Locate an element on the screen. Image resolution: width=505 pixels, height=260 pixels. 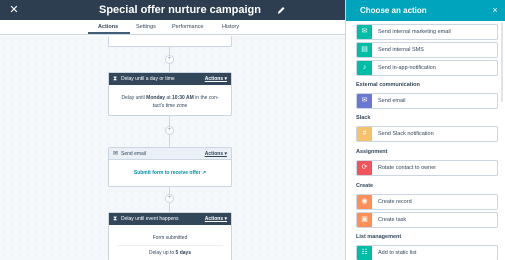
tab-history: History is located at coordinates (230, 27).